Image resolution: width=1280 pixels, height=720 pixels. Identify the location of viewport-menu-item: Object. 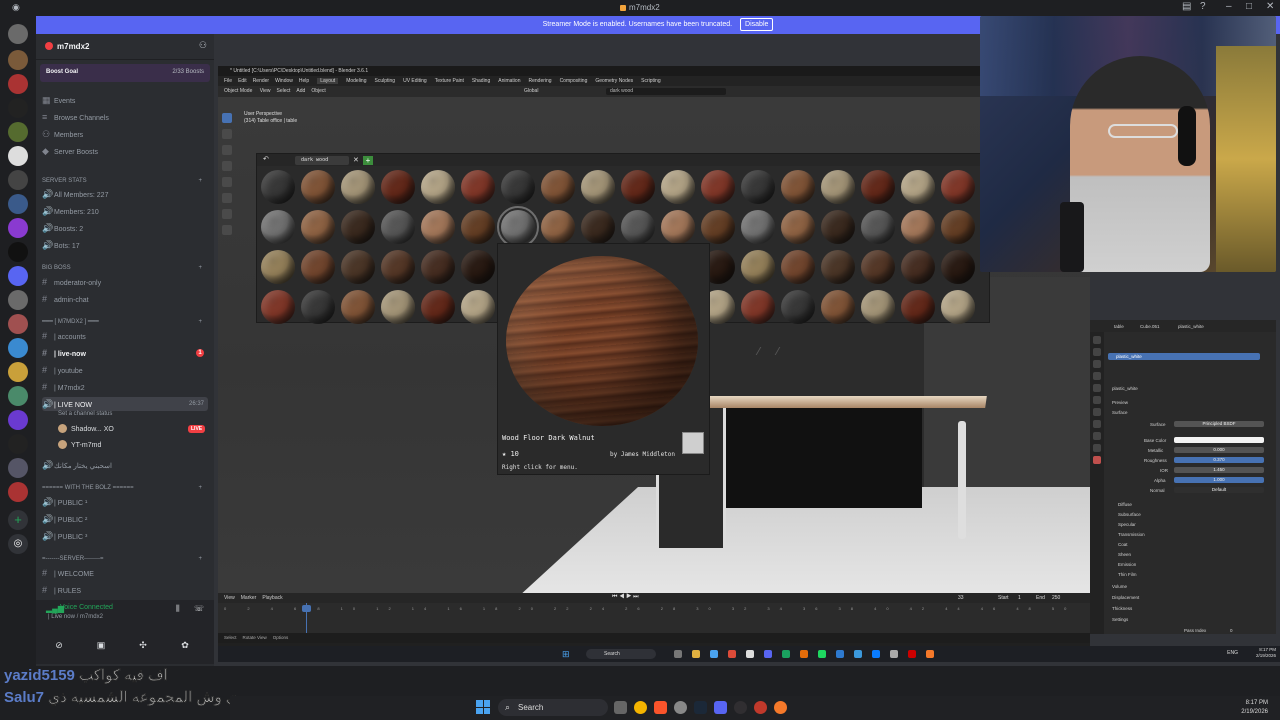
(318, 91).